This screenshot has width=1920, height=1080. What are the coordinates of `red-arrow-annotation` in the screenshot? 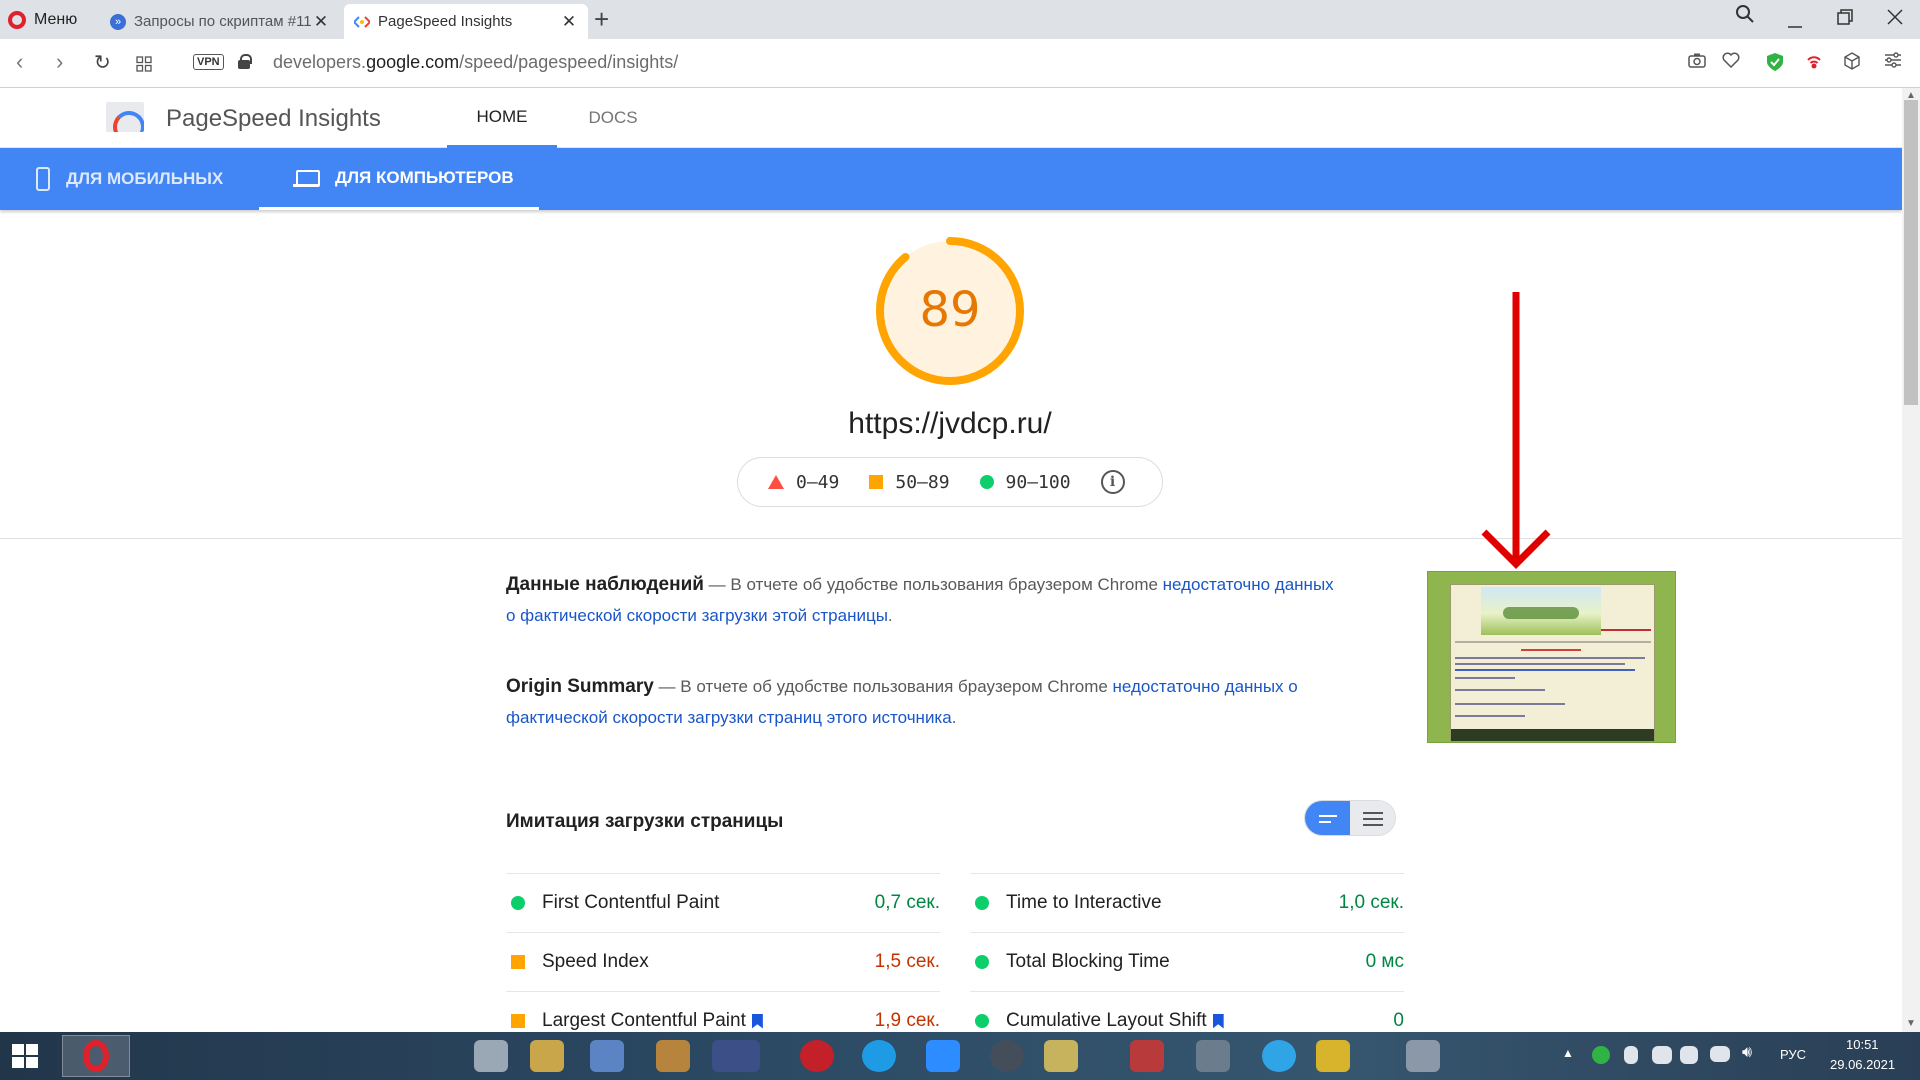 It's located at (1516, 430).